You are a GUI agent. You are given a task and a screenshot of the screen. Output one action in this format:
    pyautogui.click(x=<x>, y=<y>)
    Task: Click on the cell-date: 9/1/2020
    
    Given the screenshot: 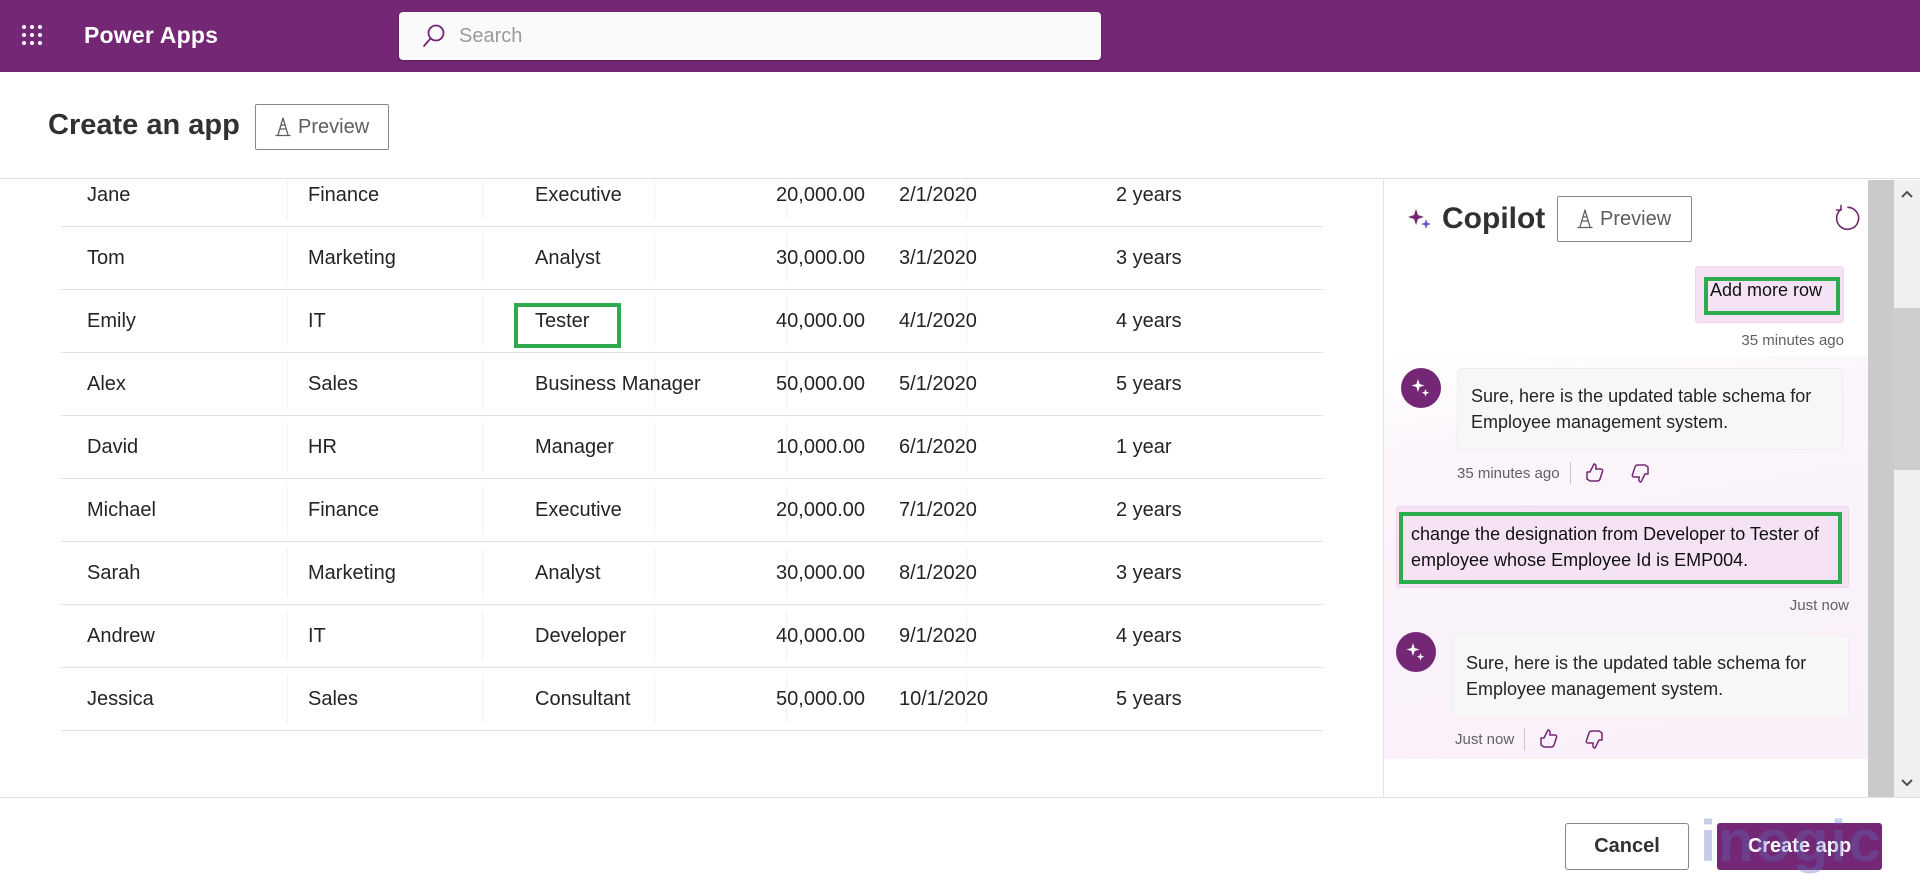 What is the action you would take?
    pyautogui.click(x=938, y=636)
    